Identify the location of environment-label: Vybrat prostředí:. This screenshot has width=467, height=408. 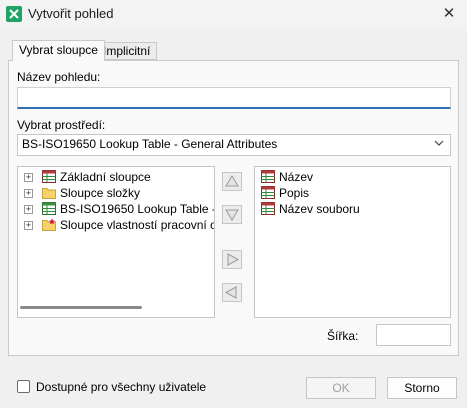
(61, 125).